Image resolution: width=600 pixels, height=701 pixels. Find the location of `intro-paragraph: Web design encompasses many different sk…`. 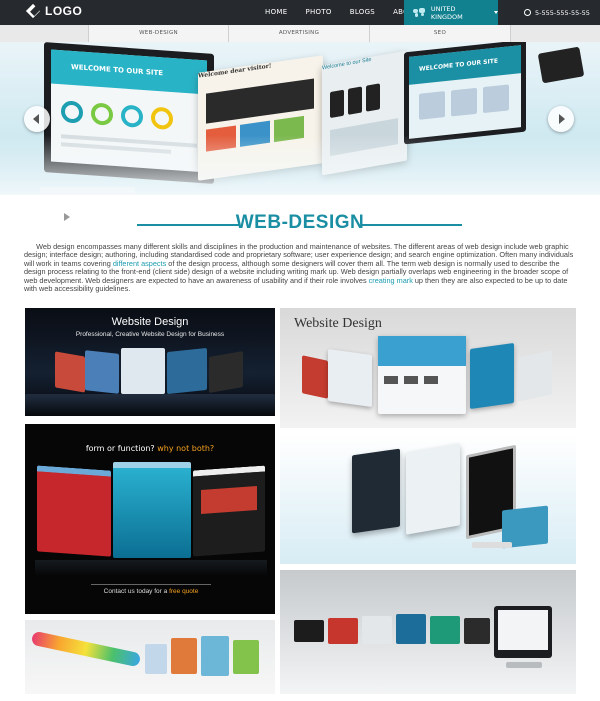

intro-paragraph: Web design encompasses many different sk… is located at coordinates (300, 267).